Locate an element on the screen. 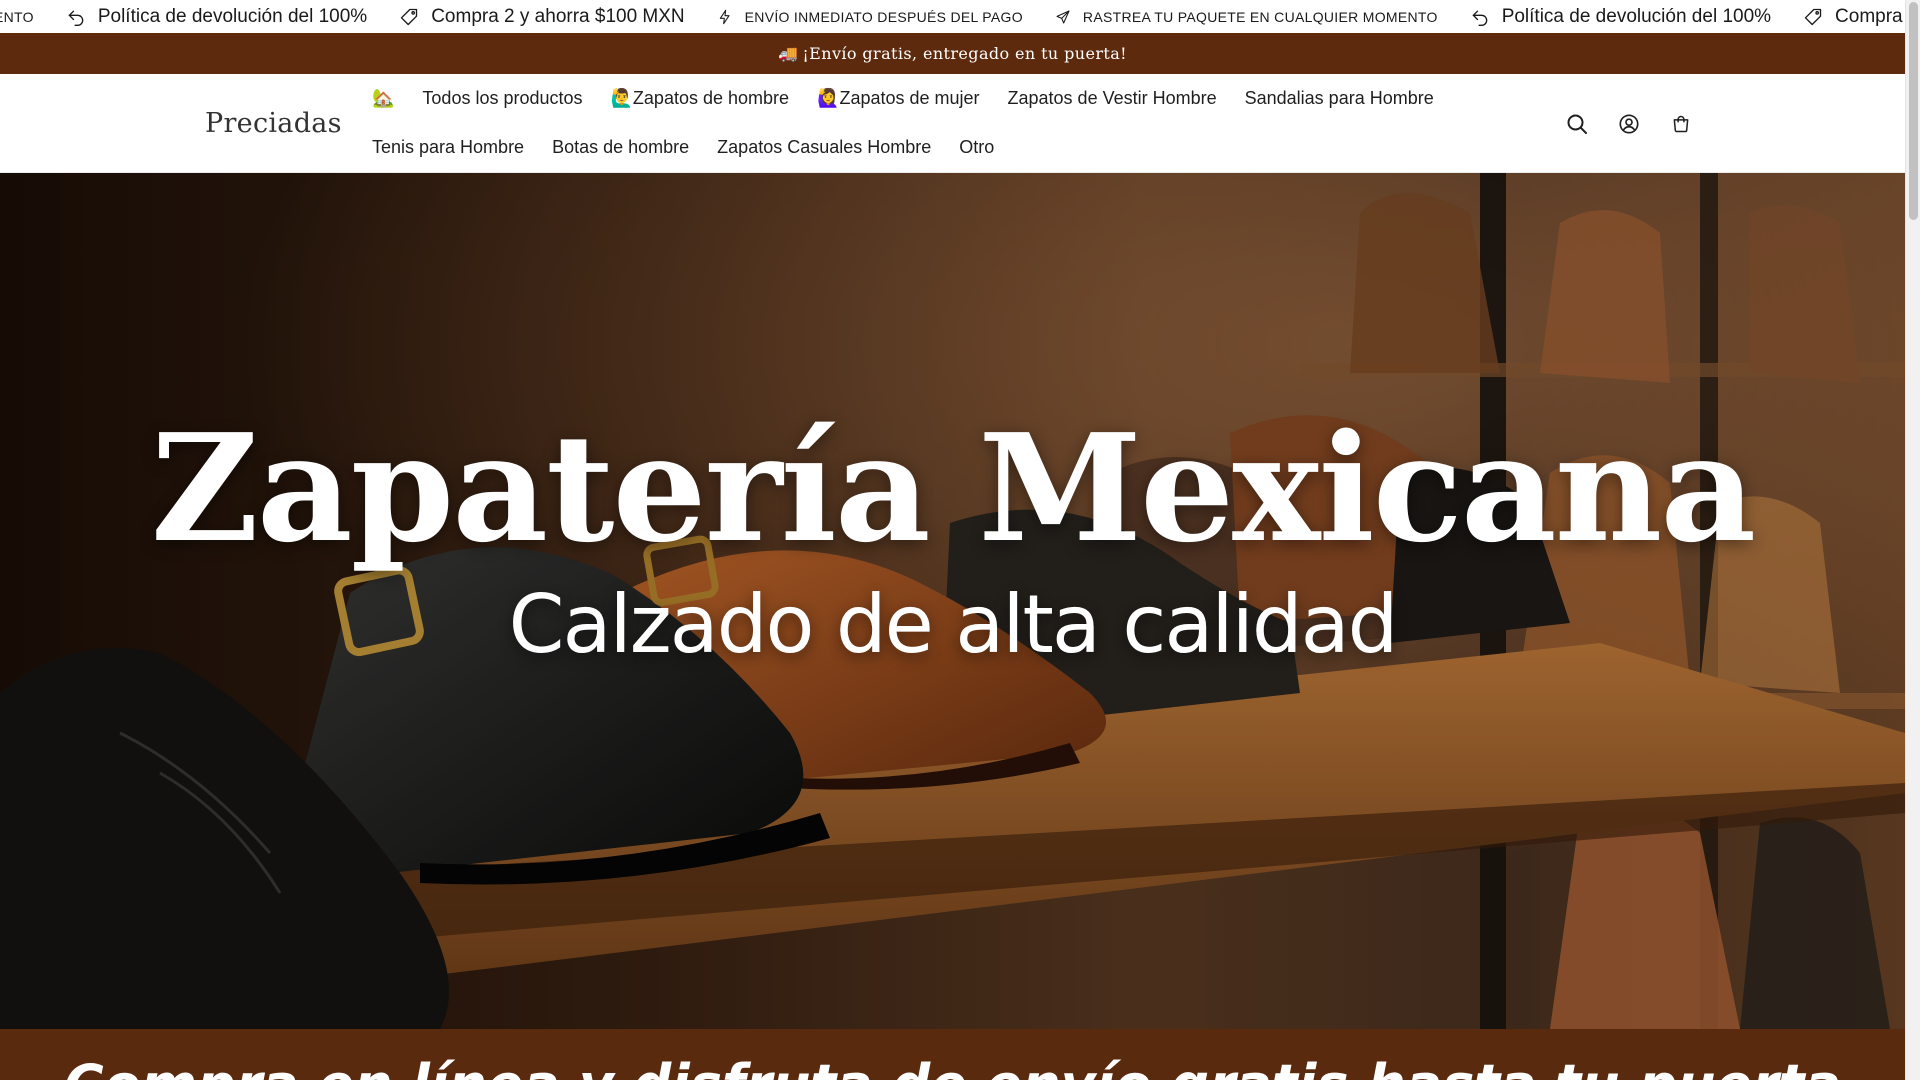 The height and width of the screenshot is (1080, 1920). marquee-item: ENVÍO INMEDIATO DESPUÉS DEL PAGO is located at coordinates (870, 17).